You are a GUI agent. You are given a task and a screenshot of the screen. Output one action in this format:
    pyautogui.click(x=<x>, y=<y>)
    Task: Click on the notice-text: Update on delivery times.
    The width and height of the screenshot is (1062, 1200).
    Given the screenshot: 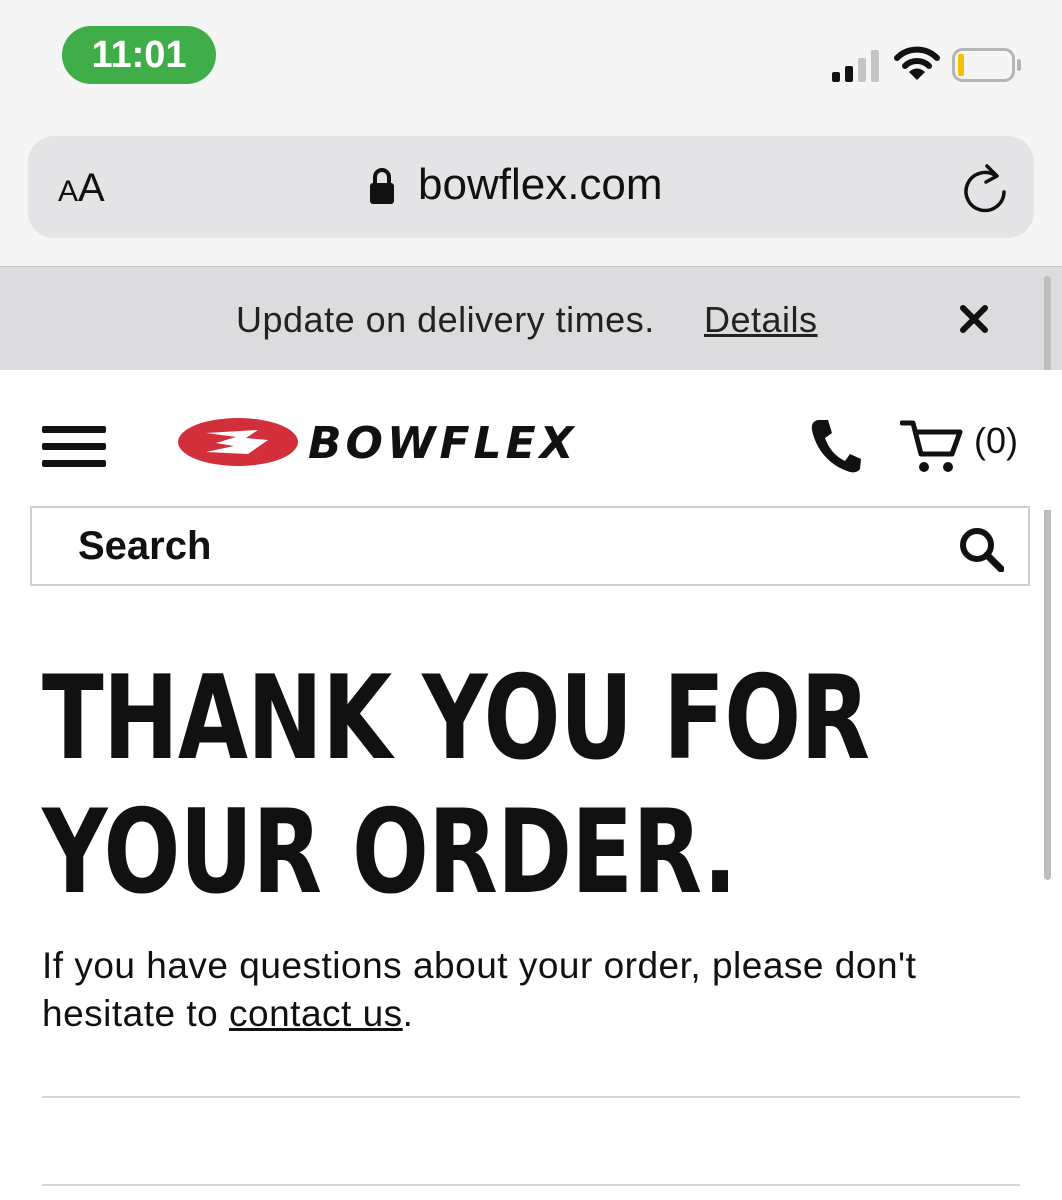 What is the action you would take?
    pyautogui.click(x=445, y=319)
    